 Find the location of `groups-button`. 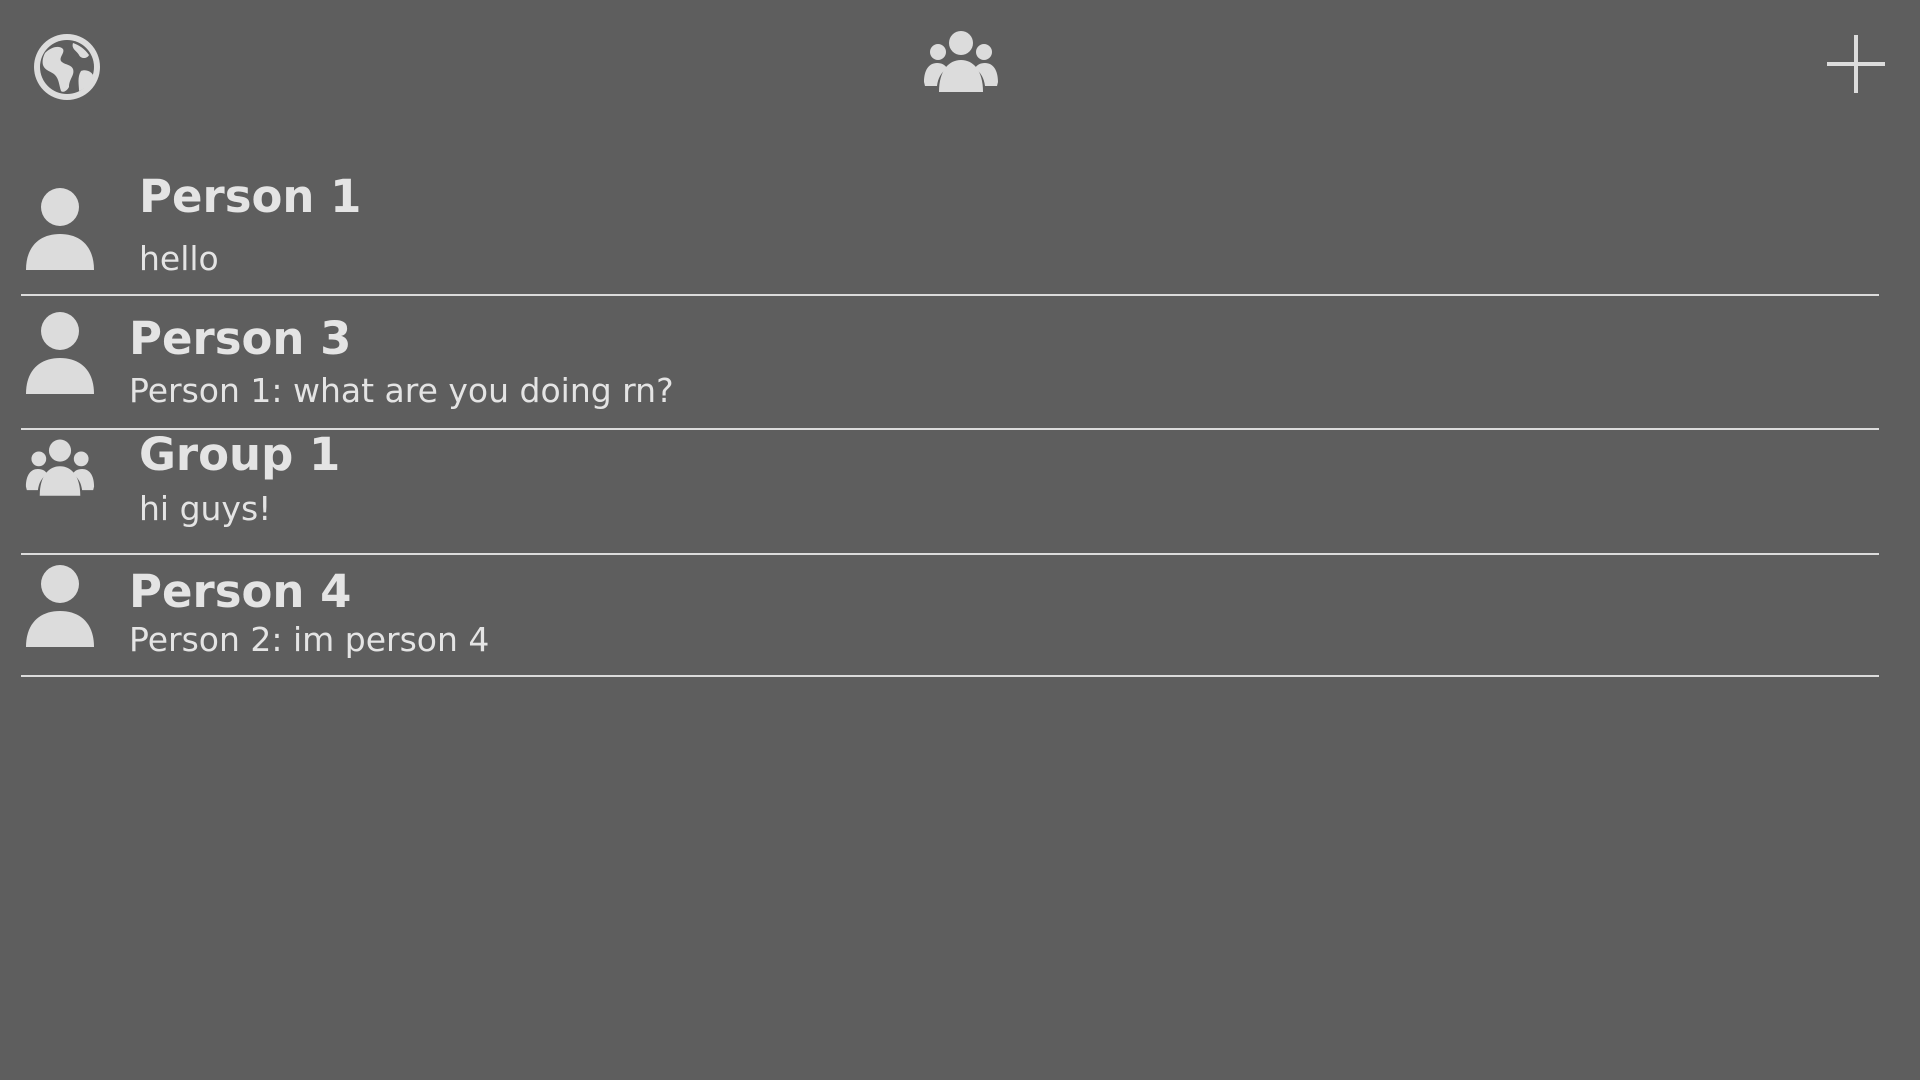

groups-button is located at coordinates (961, 63).